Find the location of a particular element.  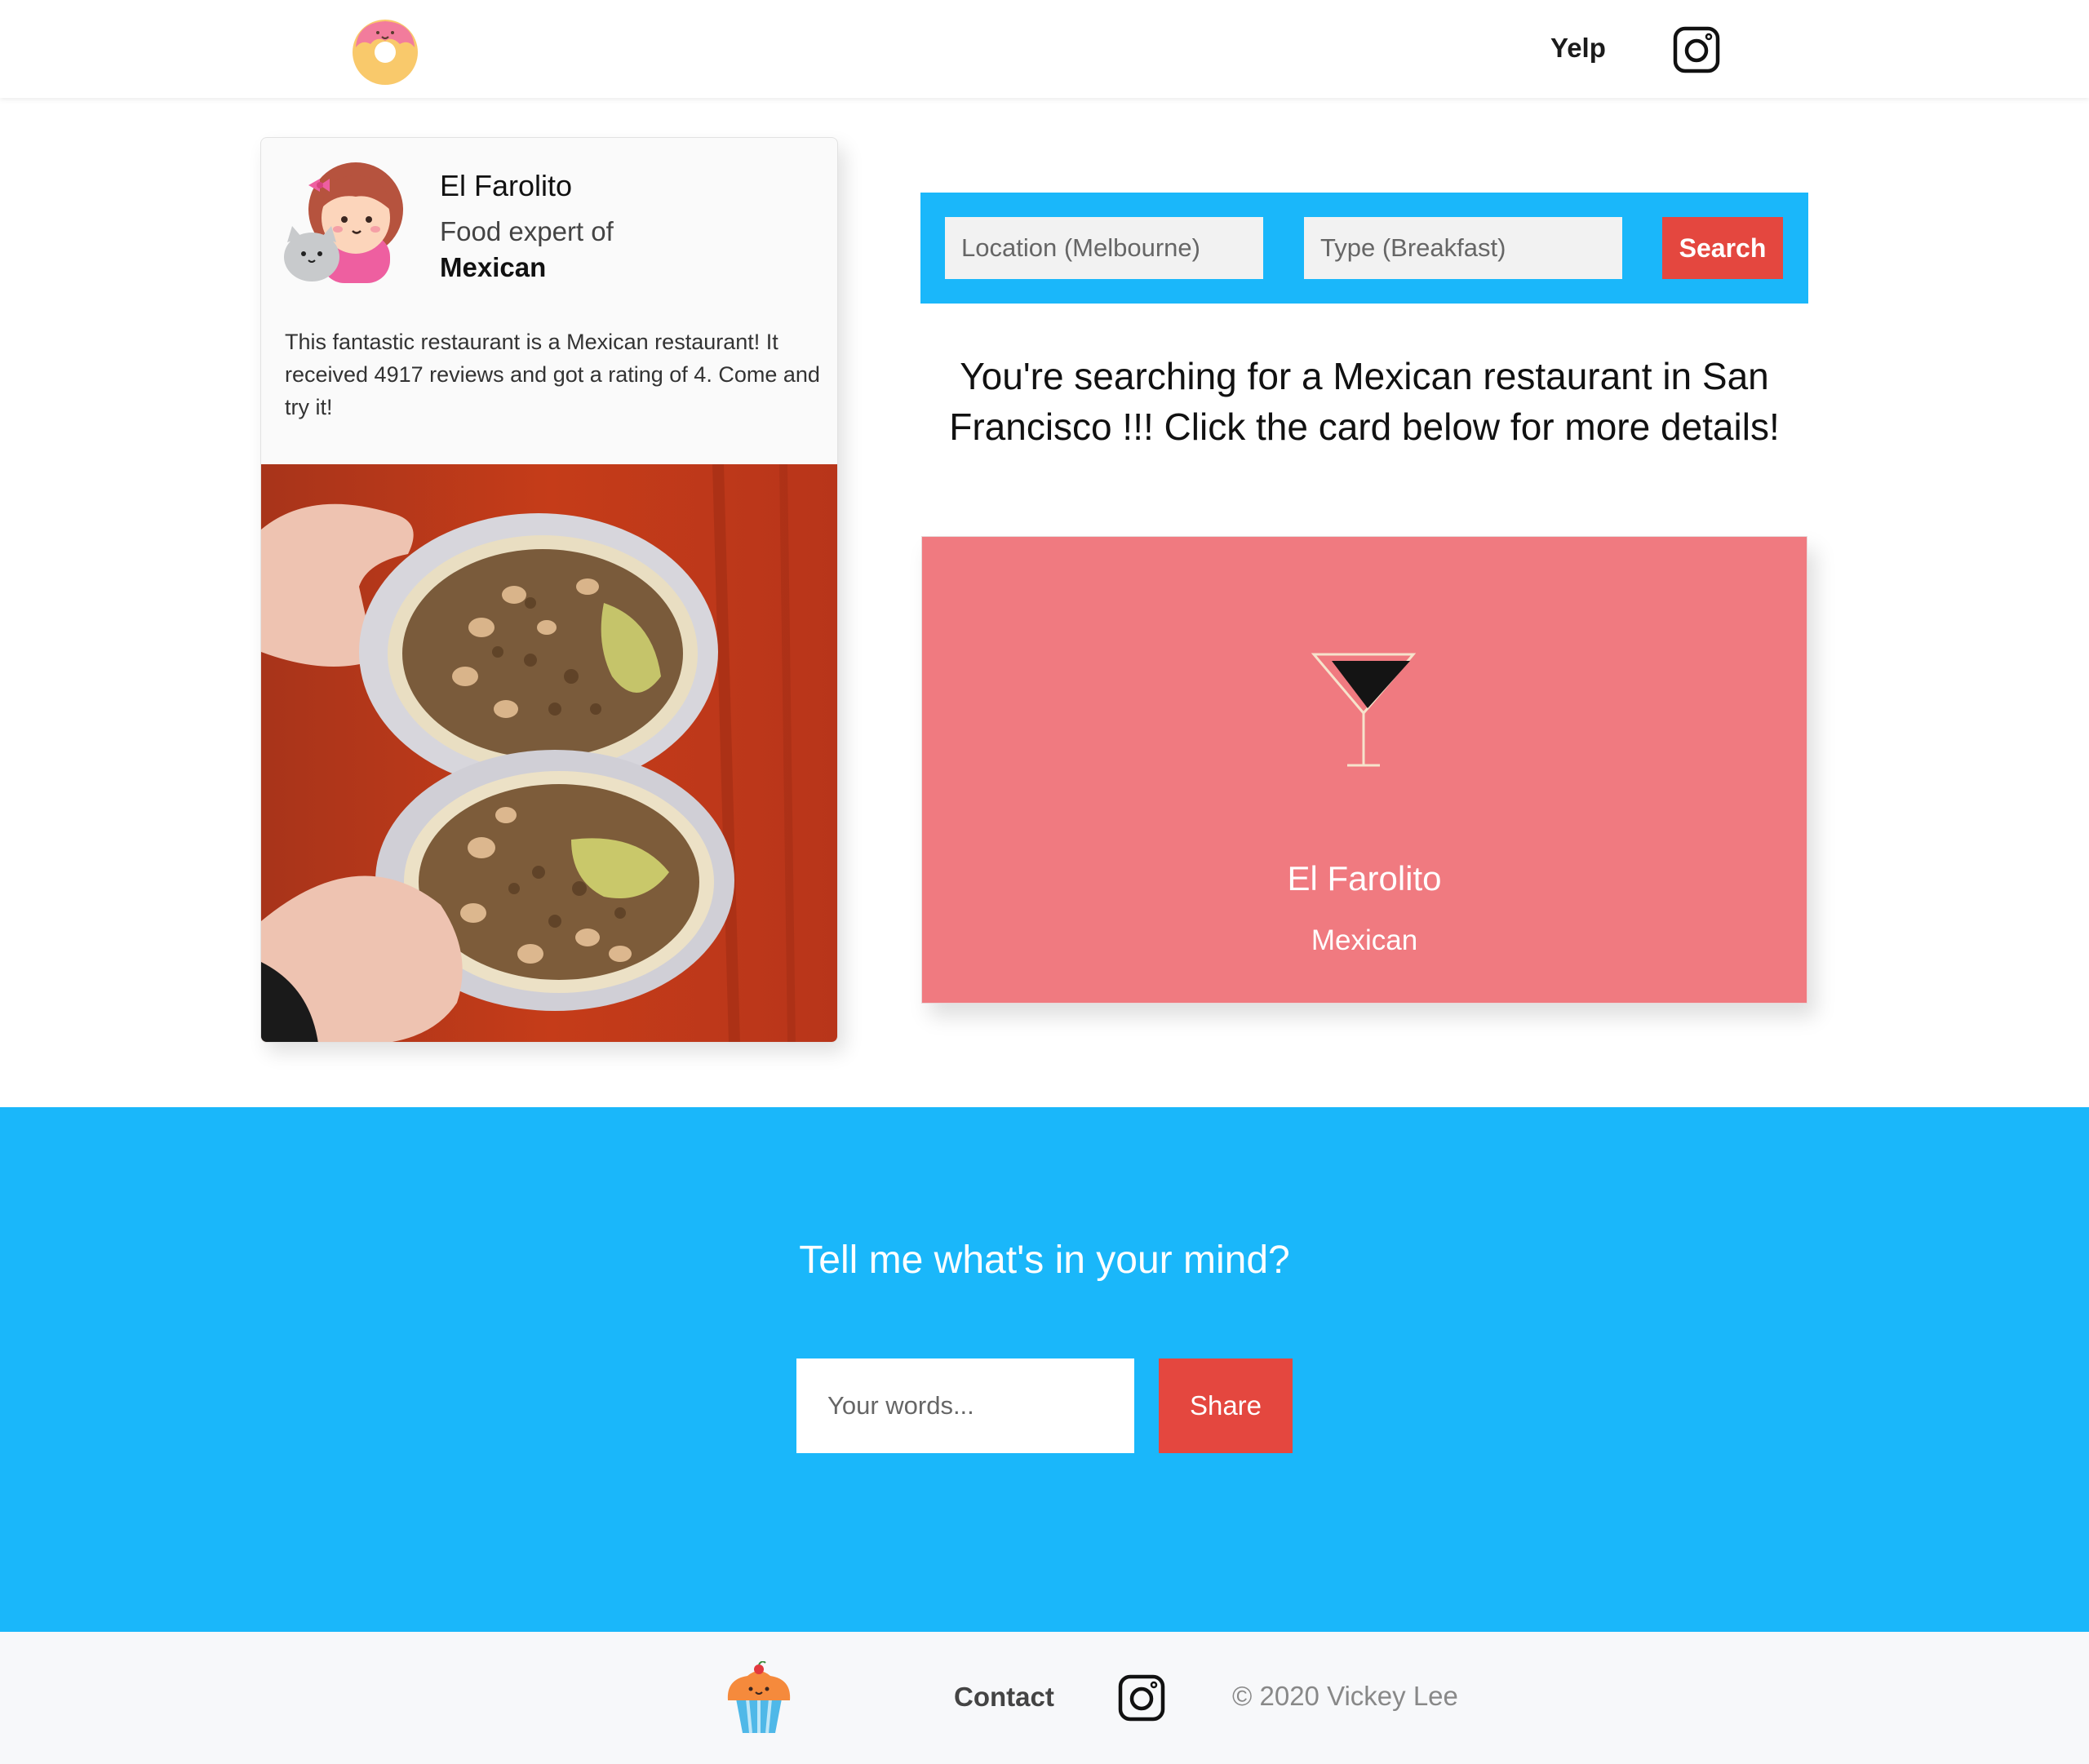

location-input is located at coordinates (1104, 248).